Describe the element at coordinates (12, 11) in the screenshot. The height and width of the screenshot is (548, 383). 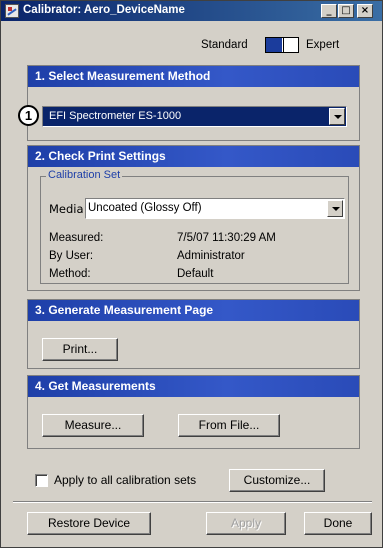
I see `calibrator-app-icon` at that location.